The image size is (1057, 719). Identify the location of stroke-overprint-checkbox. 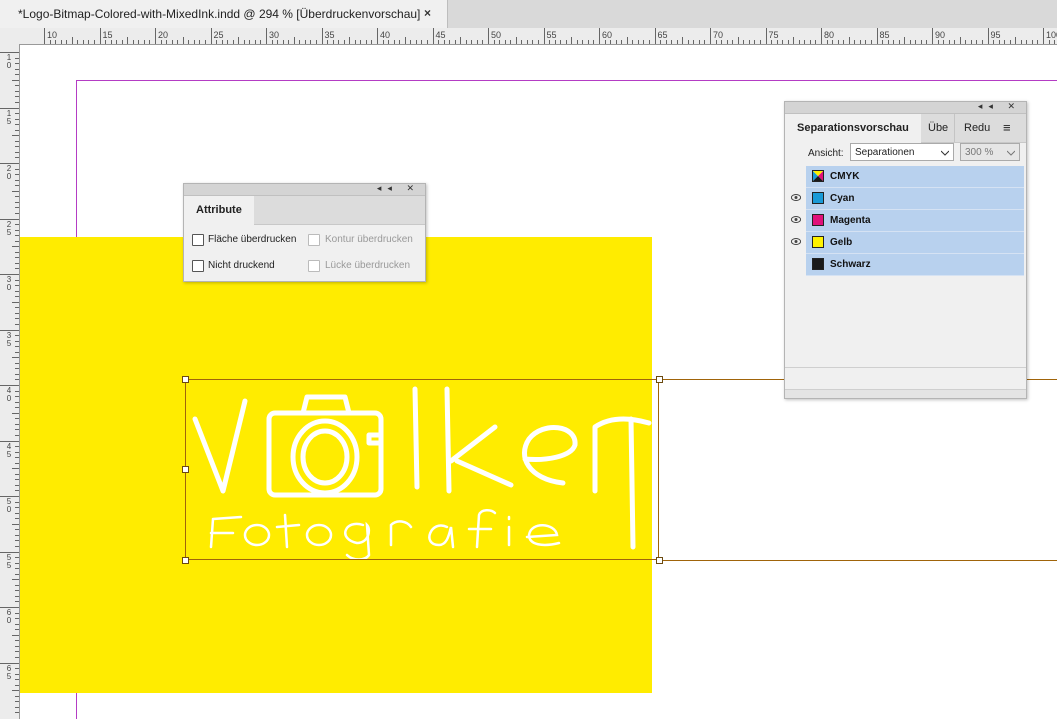
(314, 240).